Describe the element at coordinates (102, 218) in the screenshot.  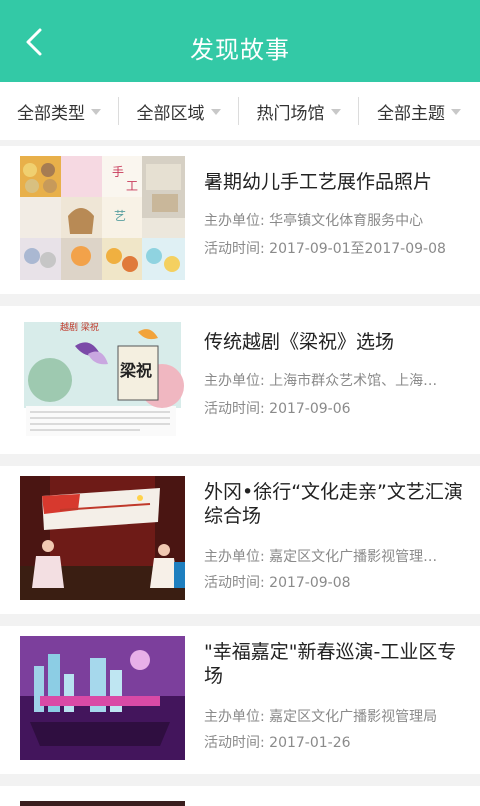
I see `story-thumbnail: 手 工 艺` at that location.